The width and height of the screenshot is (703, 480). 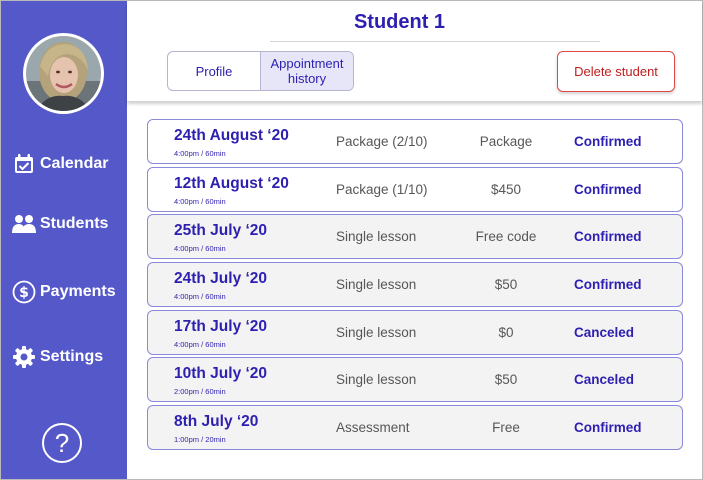 What do you see at coordinates (200, 391) in the screenshot?
I see `appointment-time: 2:00pm / 60min` at bounding box center [200, 391].